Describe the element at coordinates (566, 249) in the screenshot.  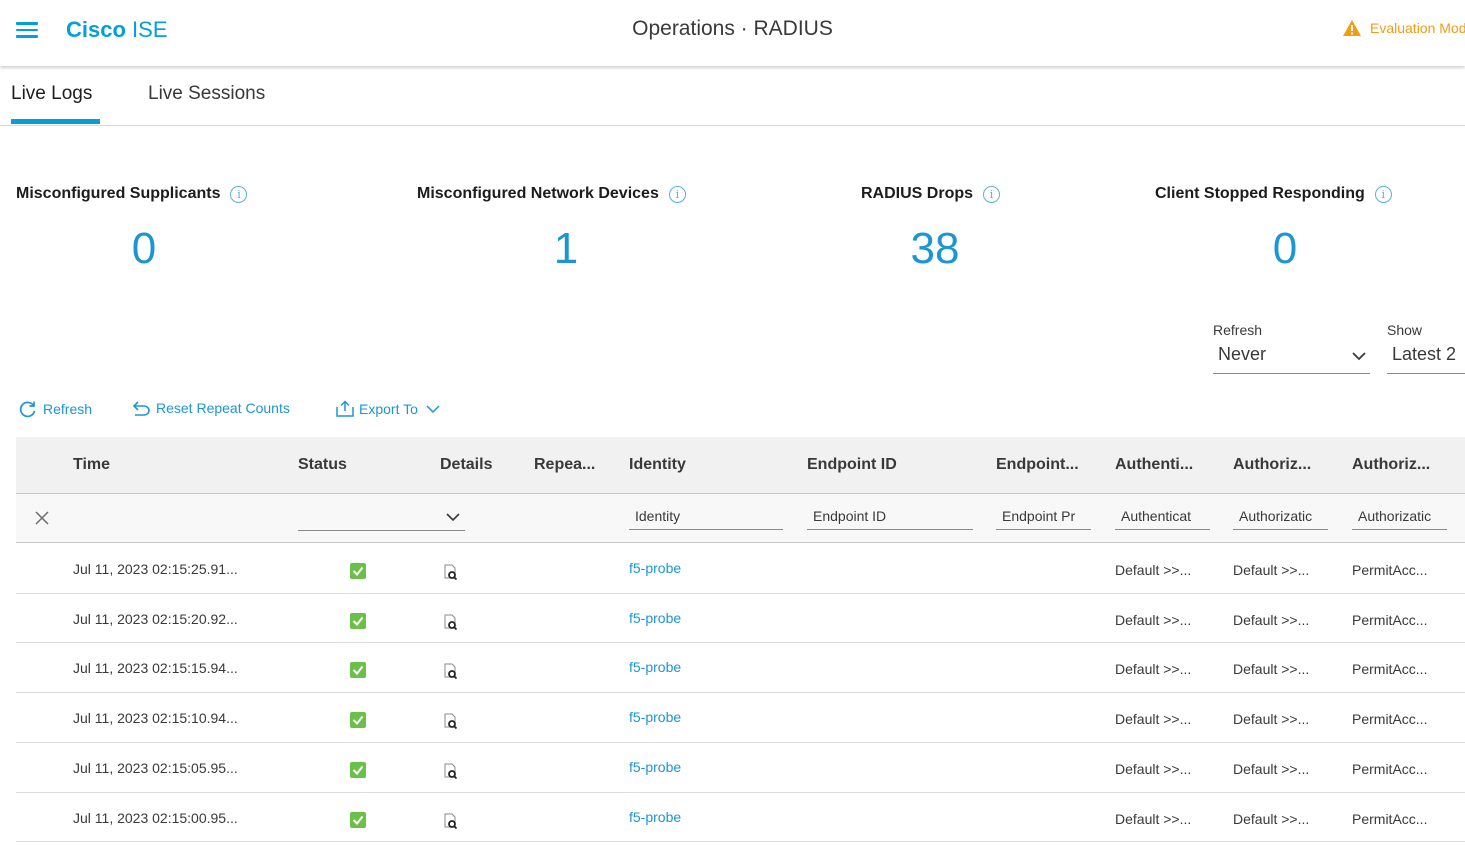
I see `metric-value-misconfigured-network-devices: 1` at that location.